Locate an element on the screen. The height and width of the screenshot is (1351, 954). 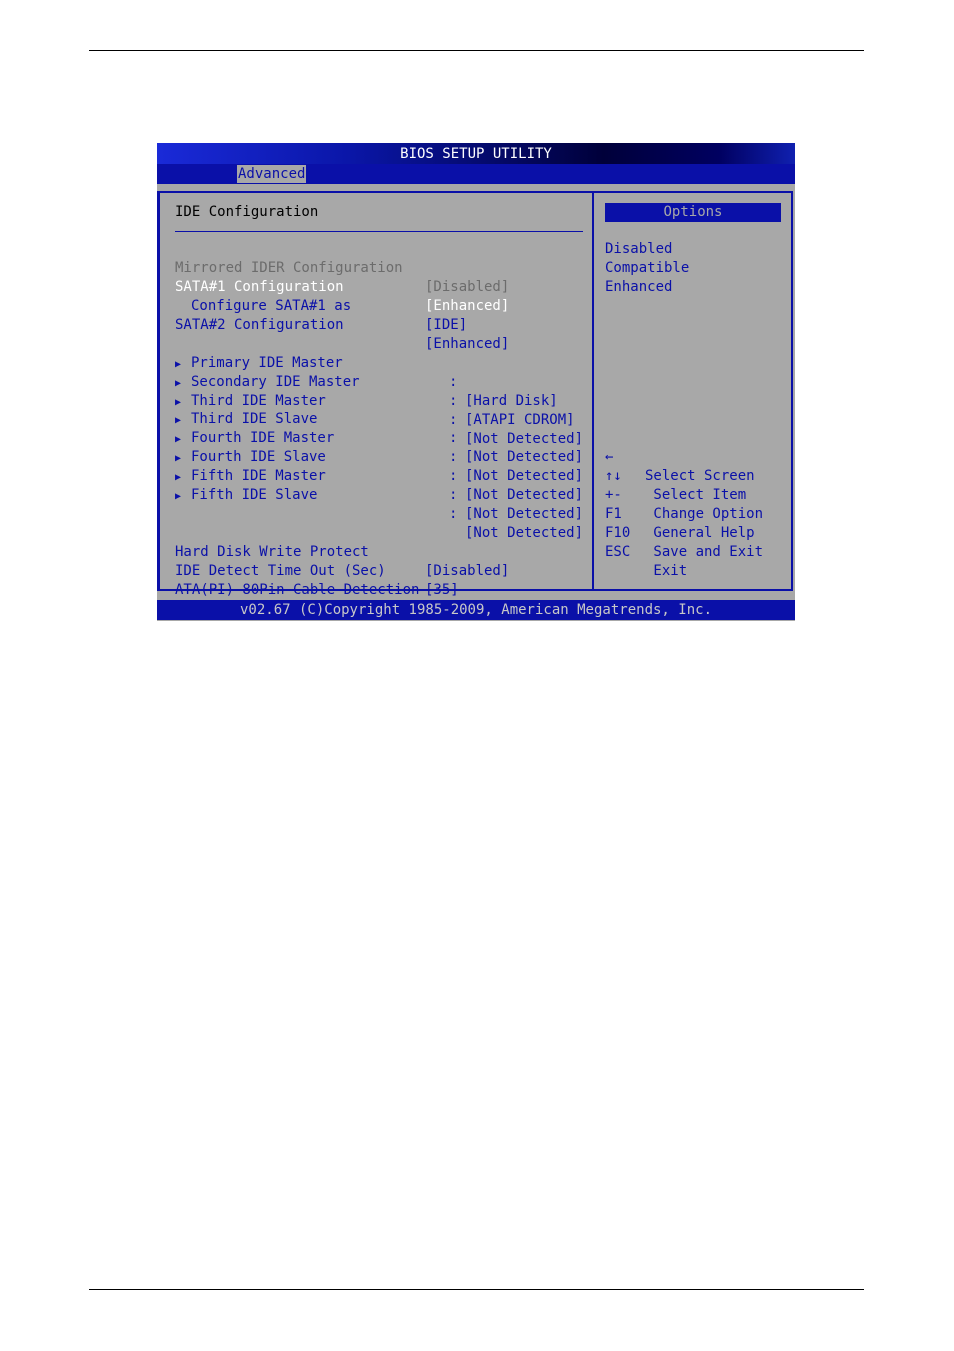
submenu-arrow-icon: ▶ is located at coordinates (178, 496).